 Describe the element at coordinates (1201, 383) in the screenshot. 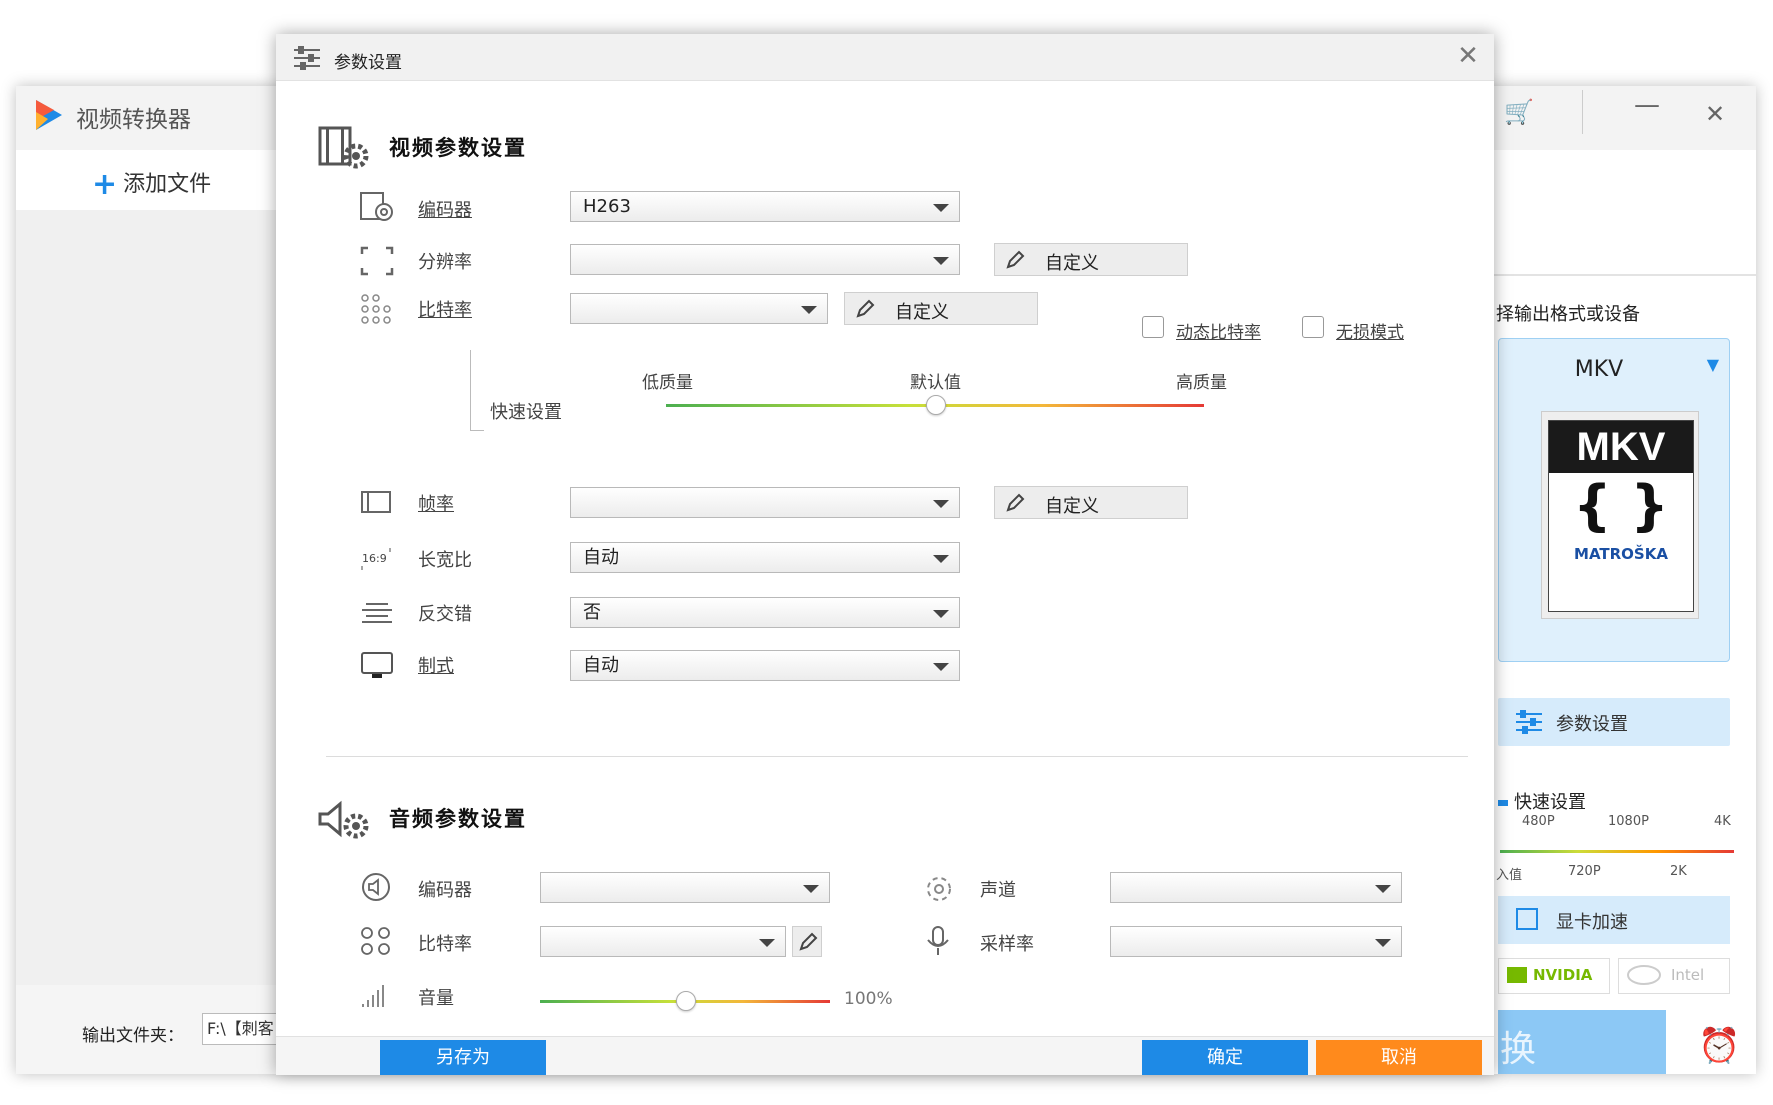

I see `high-quality-label: 高质量` at that location.